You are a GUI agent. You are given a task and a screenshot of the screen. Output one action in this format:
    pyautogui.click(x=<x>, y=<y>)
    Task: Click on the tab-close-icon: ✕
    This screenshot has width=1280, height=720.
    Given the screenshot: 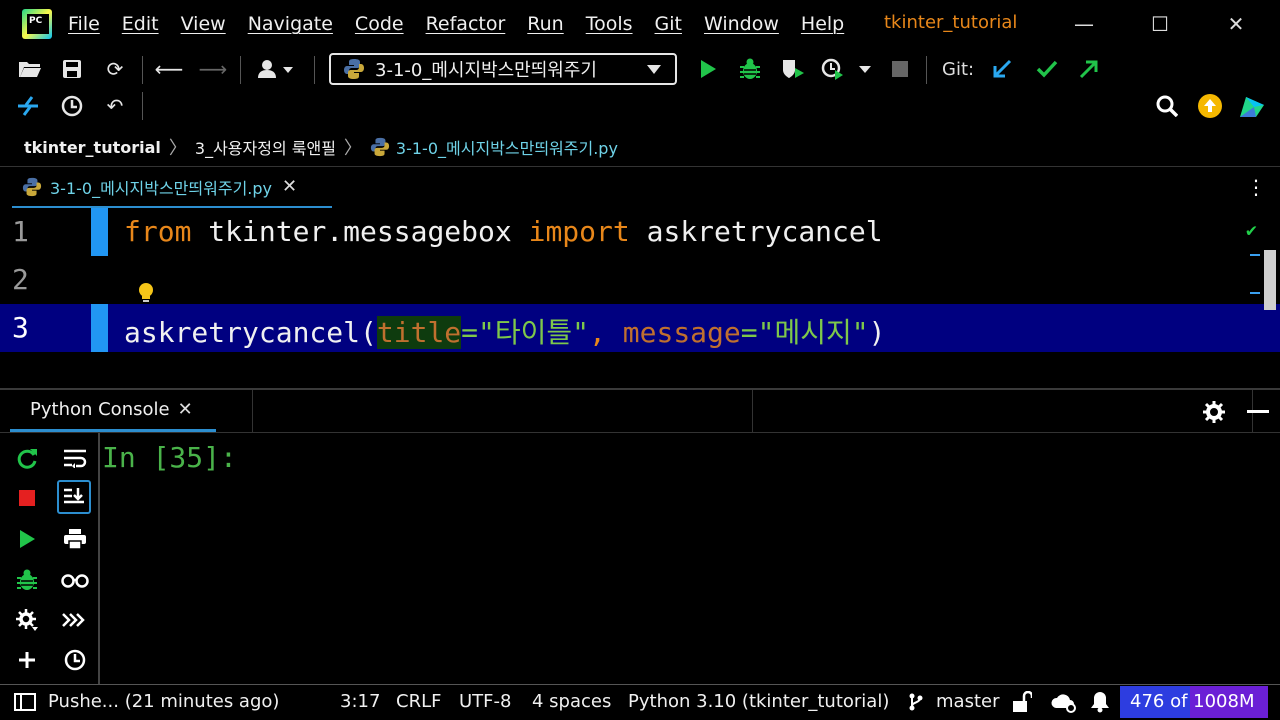 What is the action you would take?
    pyautogui.click(x=289, y=186)
    